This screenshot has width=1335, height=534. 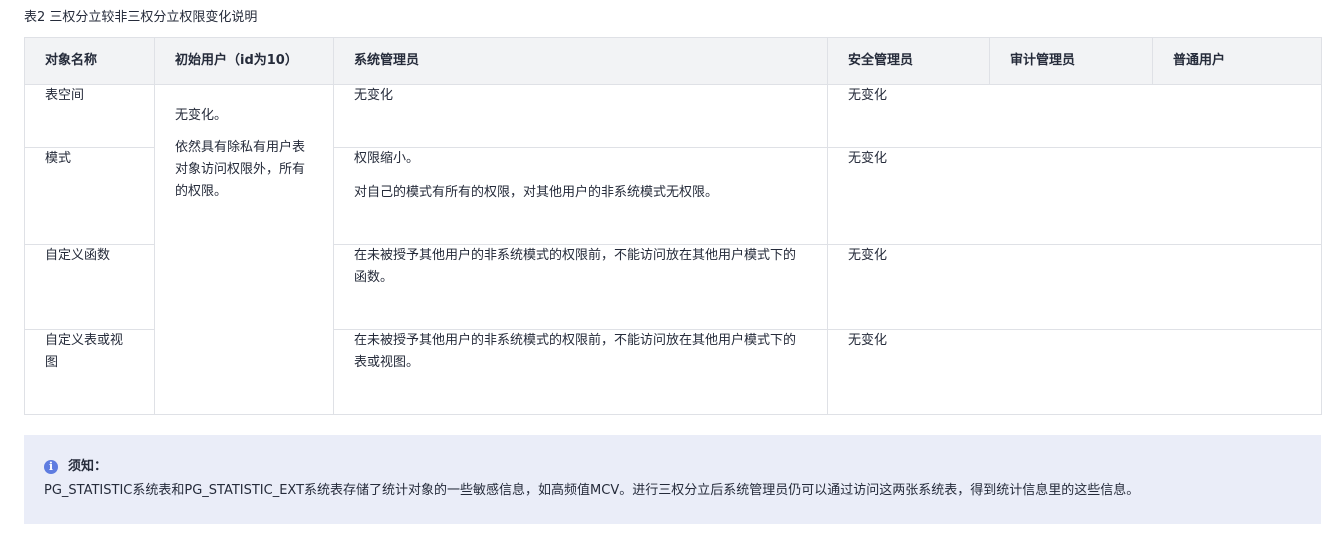 I want to click on sysadmin-cell: 权限缩小。 对自己的模式有所有的权限，对其他用户的非系统模式无权限。, so click(x=580, y=196).